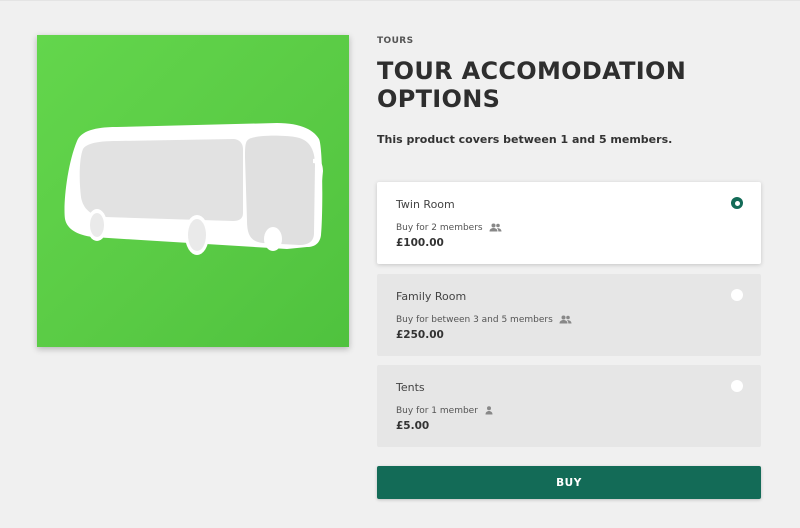  Describe the element at coordinates (395, 41) in the screenshot. I see `product-category: TOURS` at that location.